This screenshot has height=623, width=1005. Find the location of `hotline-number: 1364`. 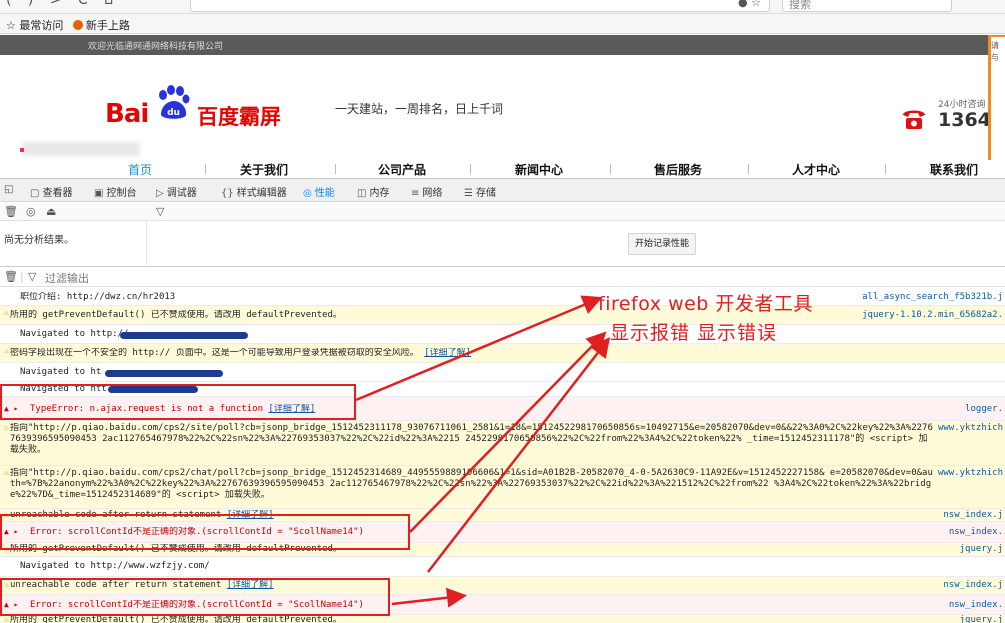

hotline-number: 1364 is located at coordinates (964, 120).